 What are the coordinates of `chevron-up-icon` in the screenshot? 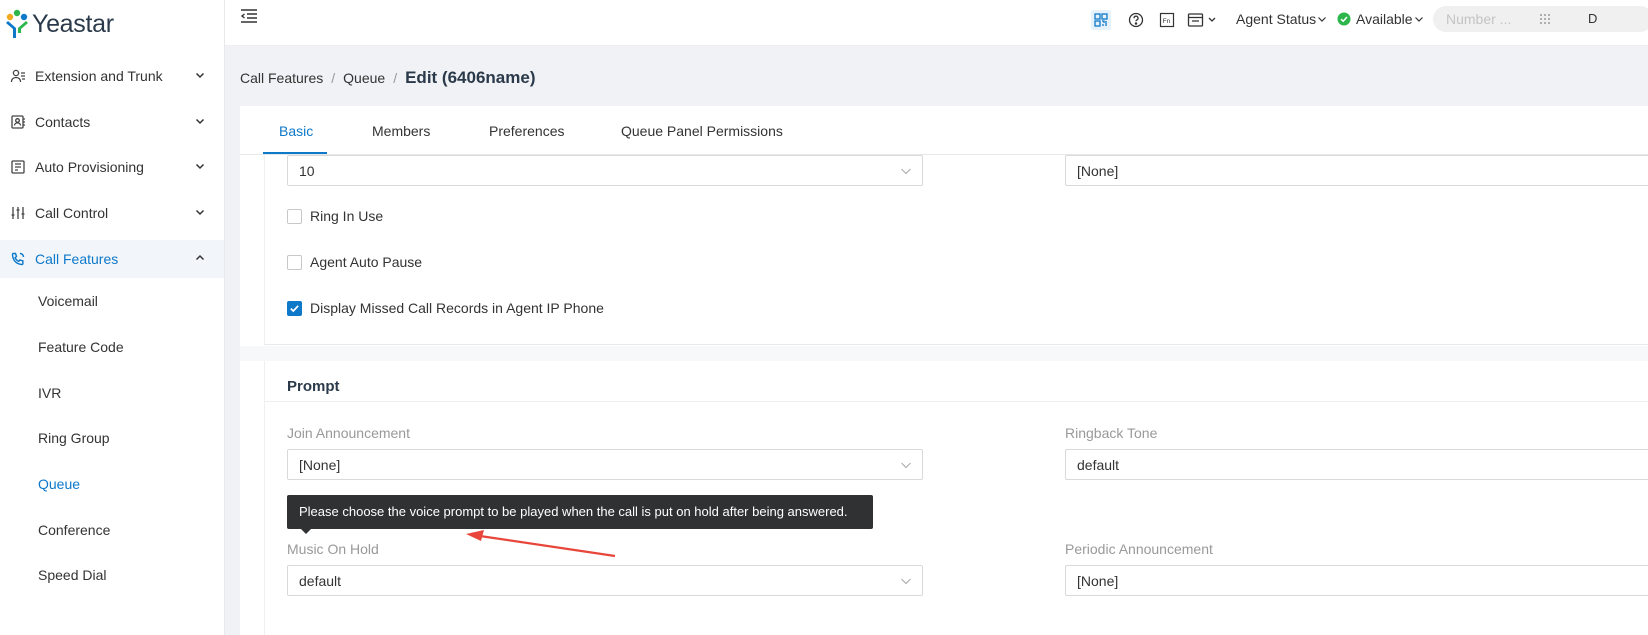 It's located at (200, 257).